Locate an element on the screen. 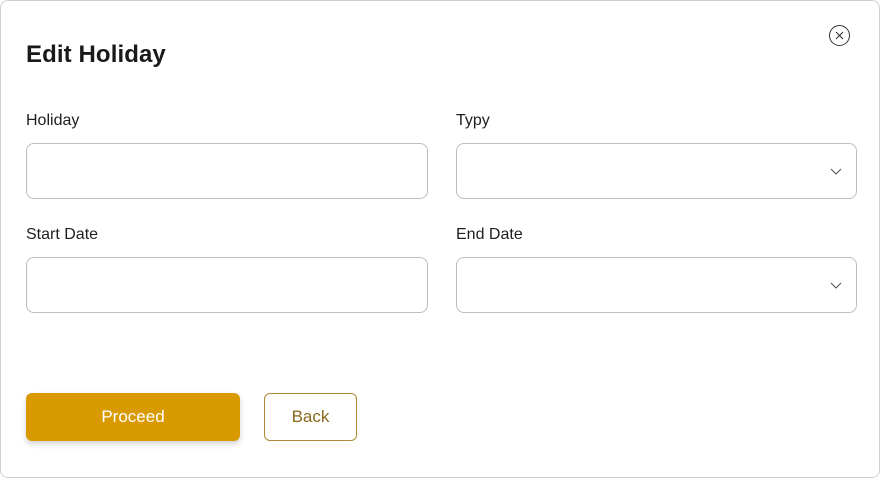  holiday-field-wrapper is located at coordinates (227, 171).